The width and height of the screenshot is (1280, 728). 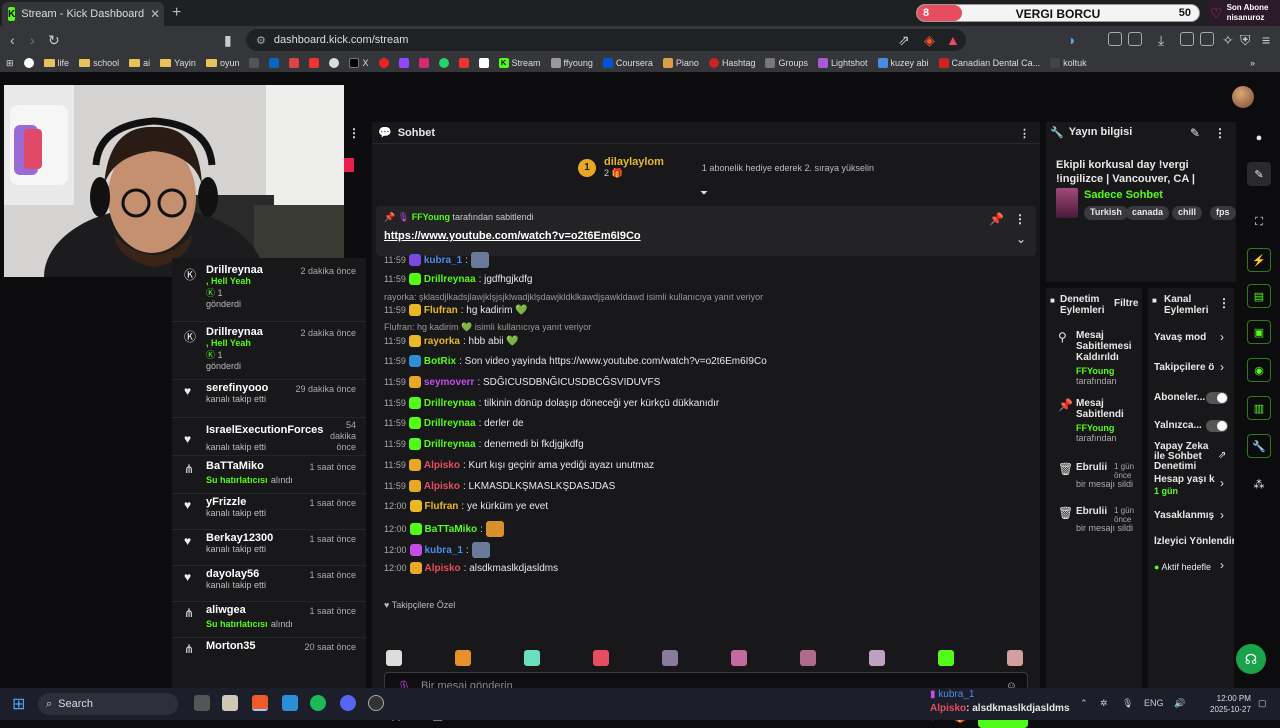 I want to click on bookmark-life: life, so click(x=56, y=63).